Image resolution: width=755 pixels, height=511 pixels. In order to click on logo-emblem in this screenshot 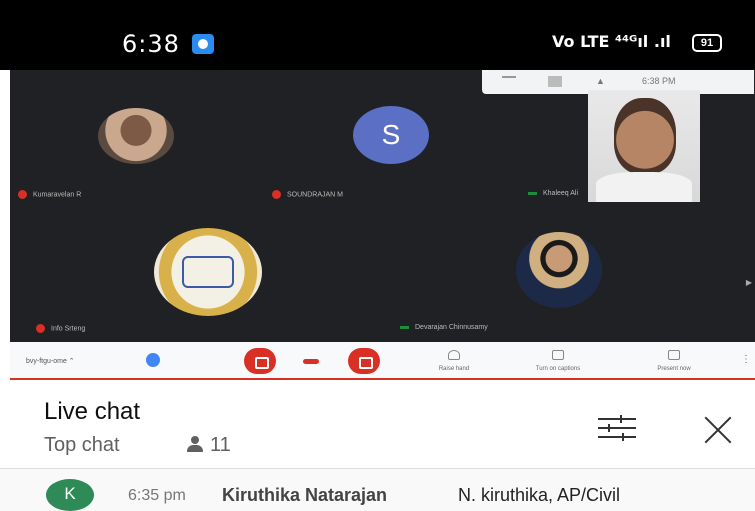, I will do `click(208, 272)`.